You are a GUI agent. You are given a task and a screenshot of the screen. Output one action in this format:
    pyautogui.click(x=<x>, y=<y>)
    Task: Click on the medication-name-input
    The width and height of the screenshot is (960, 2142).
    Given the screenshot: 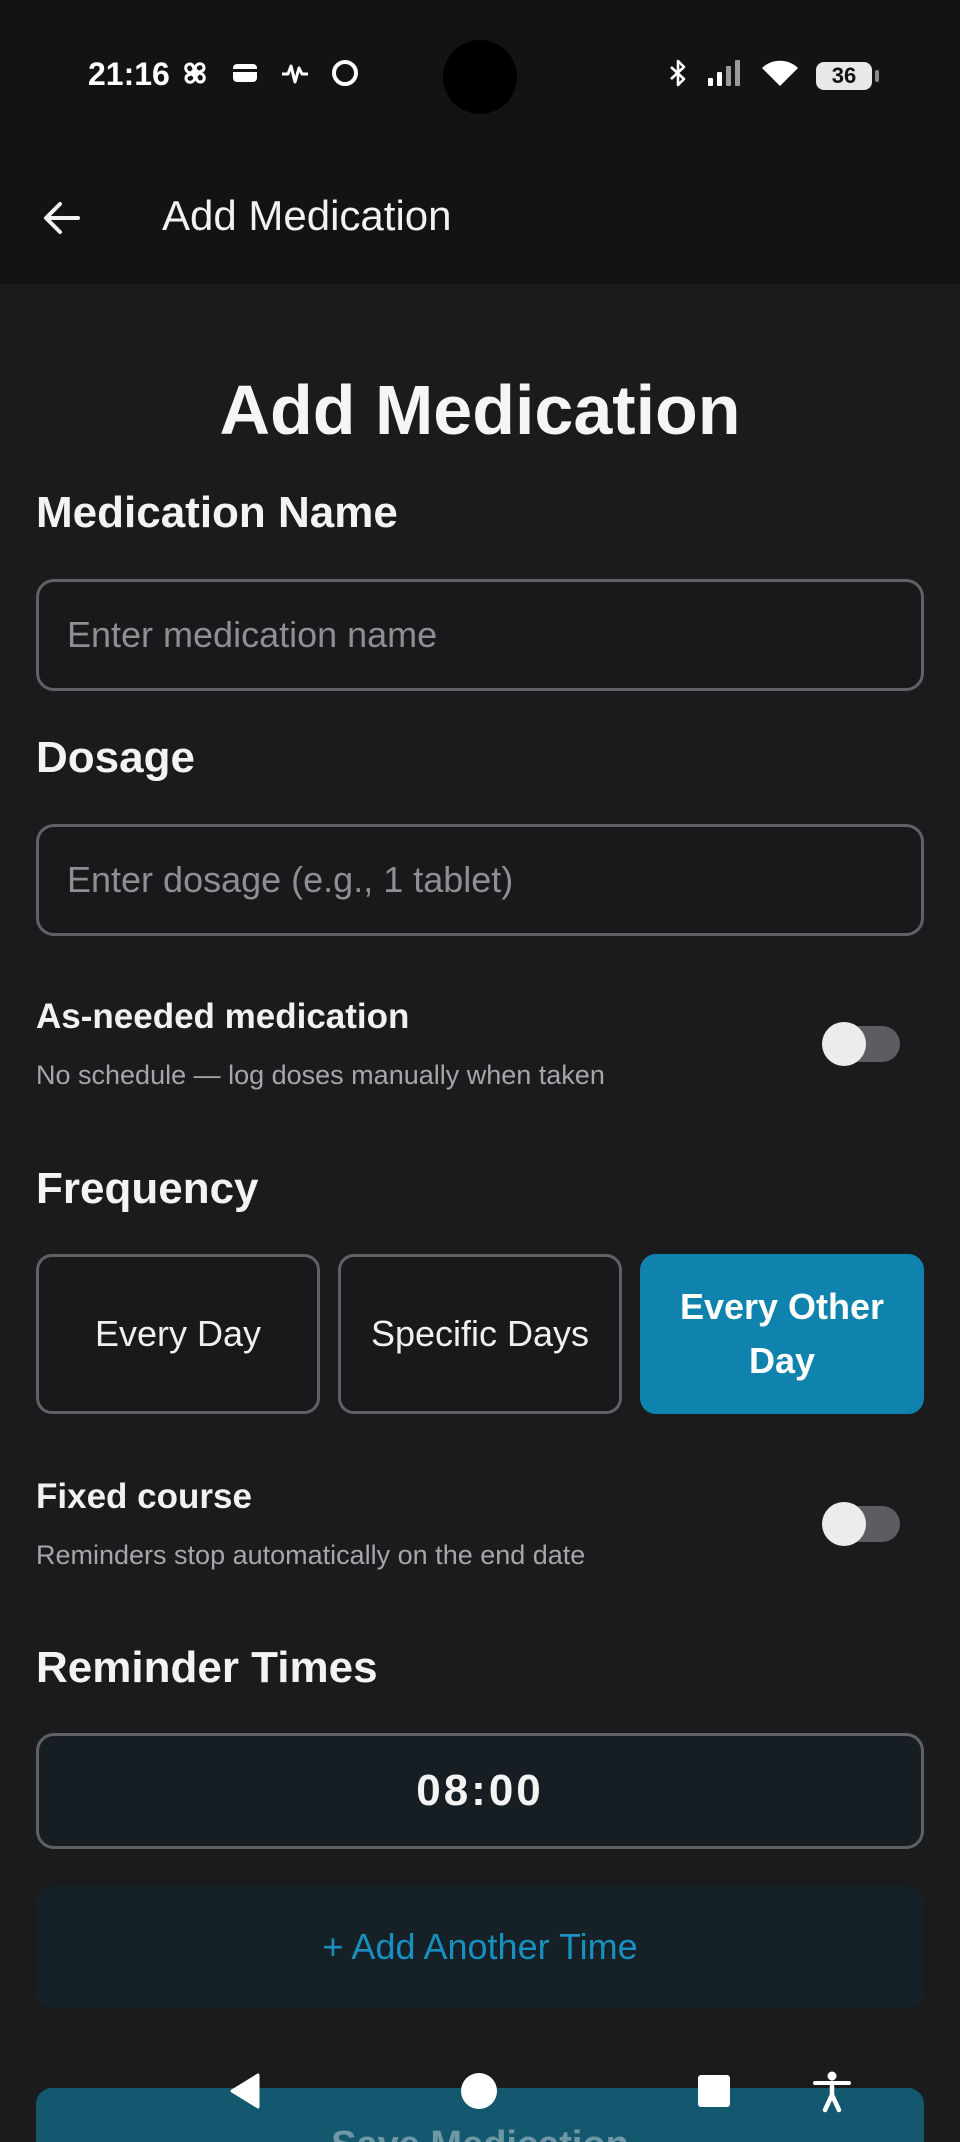 What is the action you would take?
    pyautogui.click(x=480, y=635)
    